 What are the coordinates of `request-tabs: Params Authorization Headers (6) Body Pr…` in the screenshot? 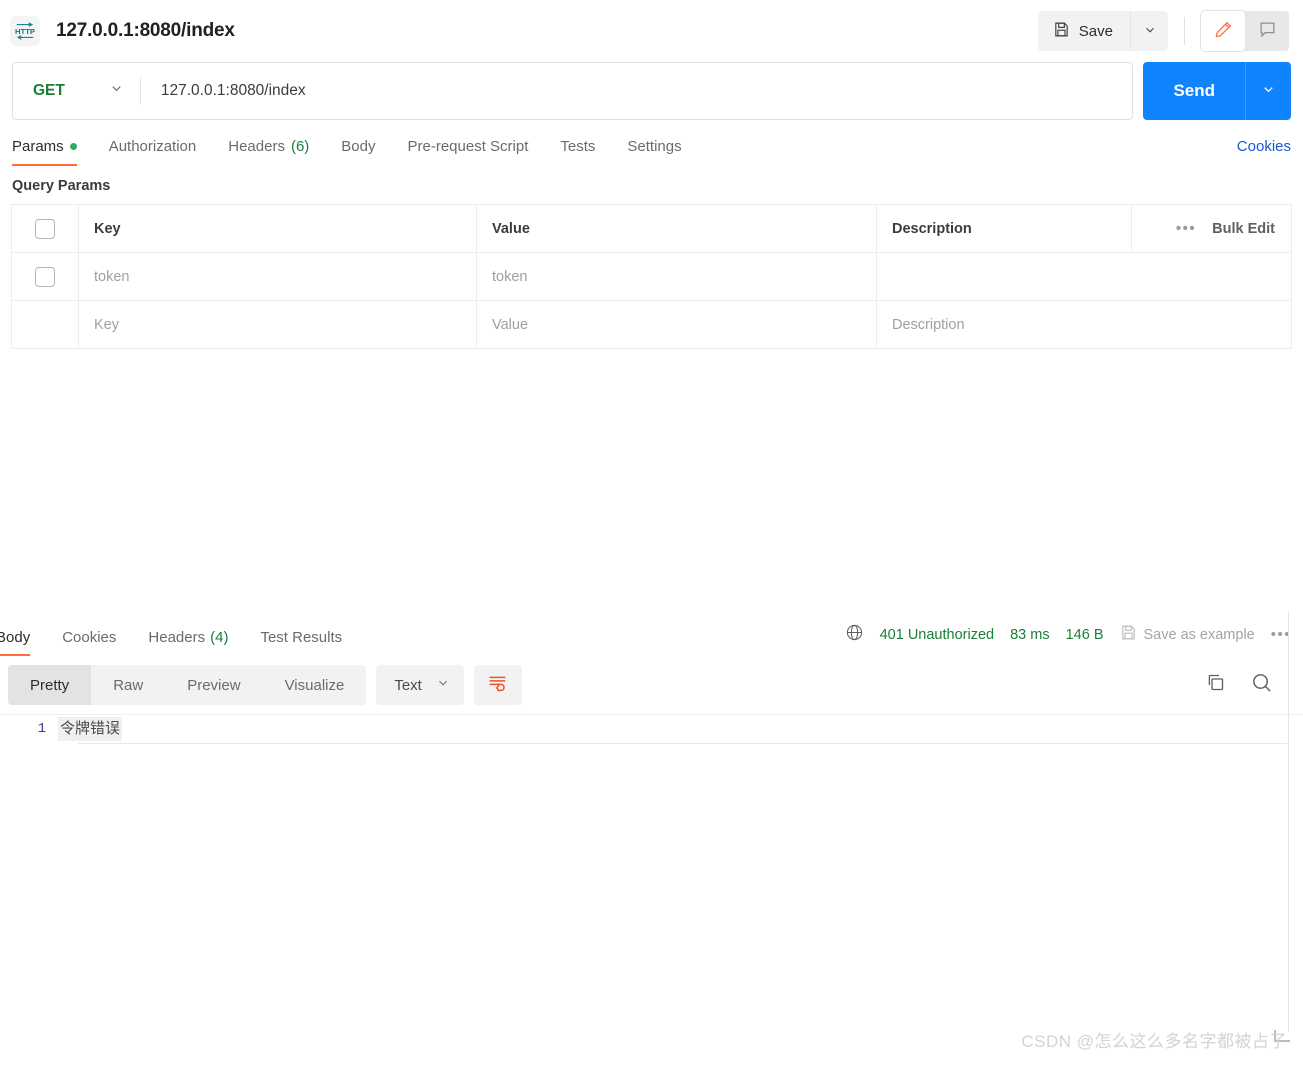 It's located at (651, 145).